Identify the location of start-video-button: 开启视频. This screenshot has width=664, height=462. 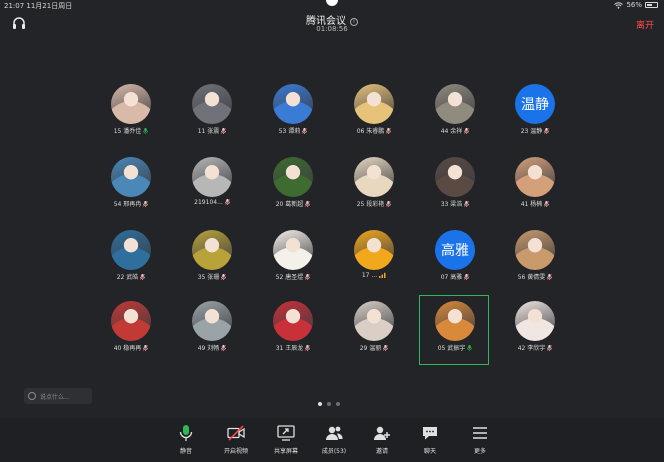
(236, 442).